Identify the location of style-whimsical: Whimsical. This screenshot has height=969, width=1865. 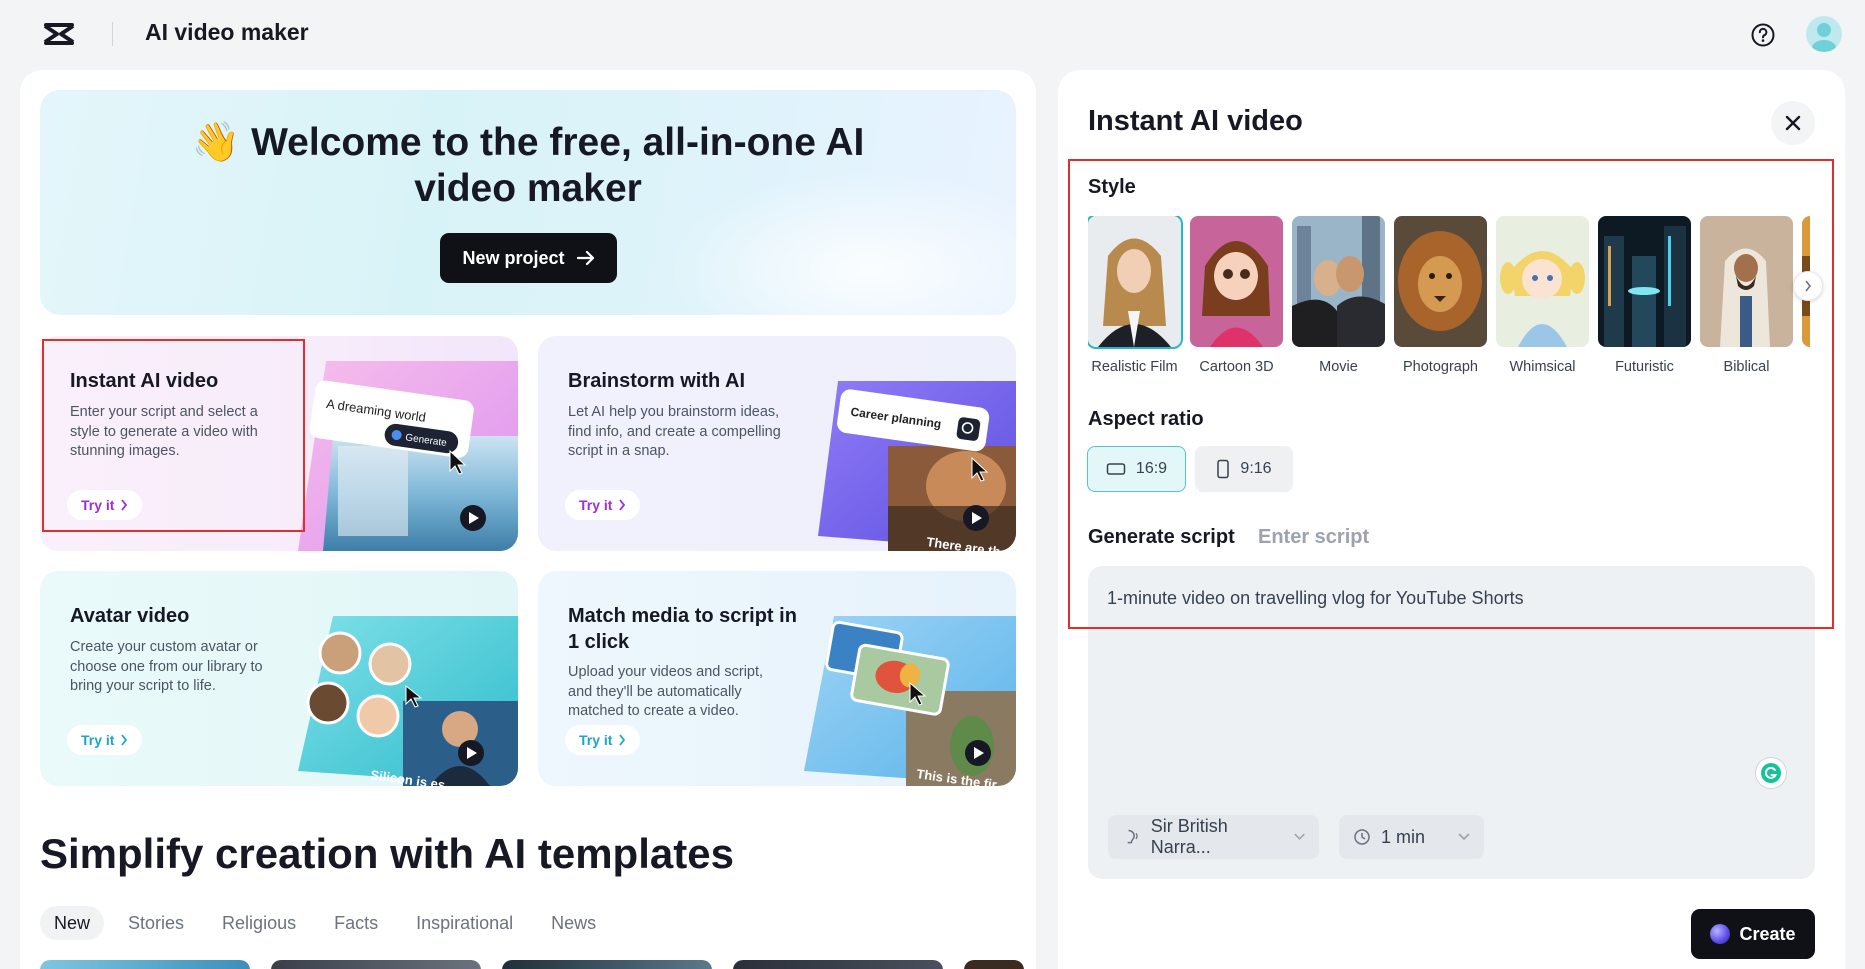
(1542, 295).